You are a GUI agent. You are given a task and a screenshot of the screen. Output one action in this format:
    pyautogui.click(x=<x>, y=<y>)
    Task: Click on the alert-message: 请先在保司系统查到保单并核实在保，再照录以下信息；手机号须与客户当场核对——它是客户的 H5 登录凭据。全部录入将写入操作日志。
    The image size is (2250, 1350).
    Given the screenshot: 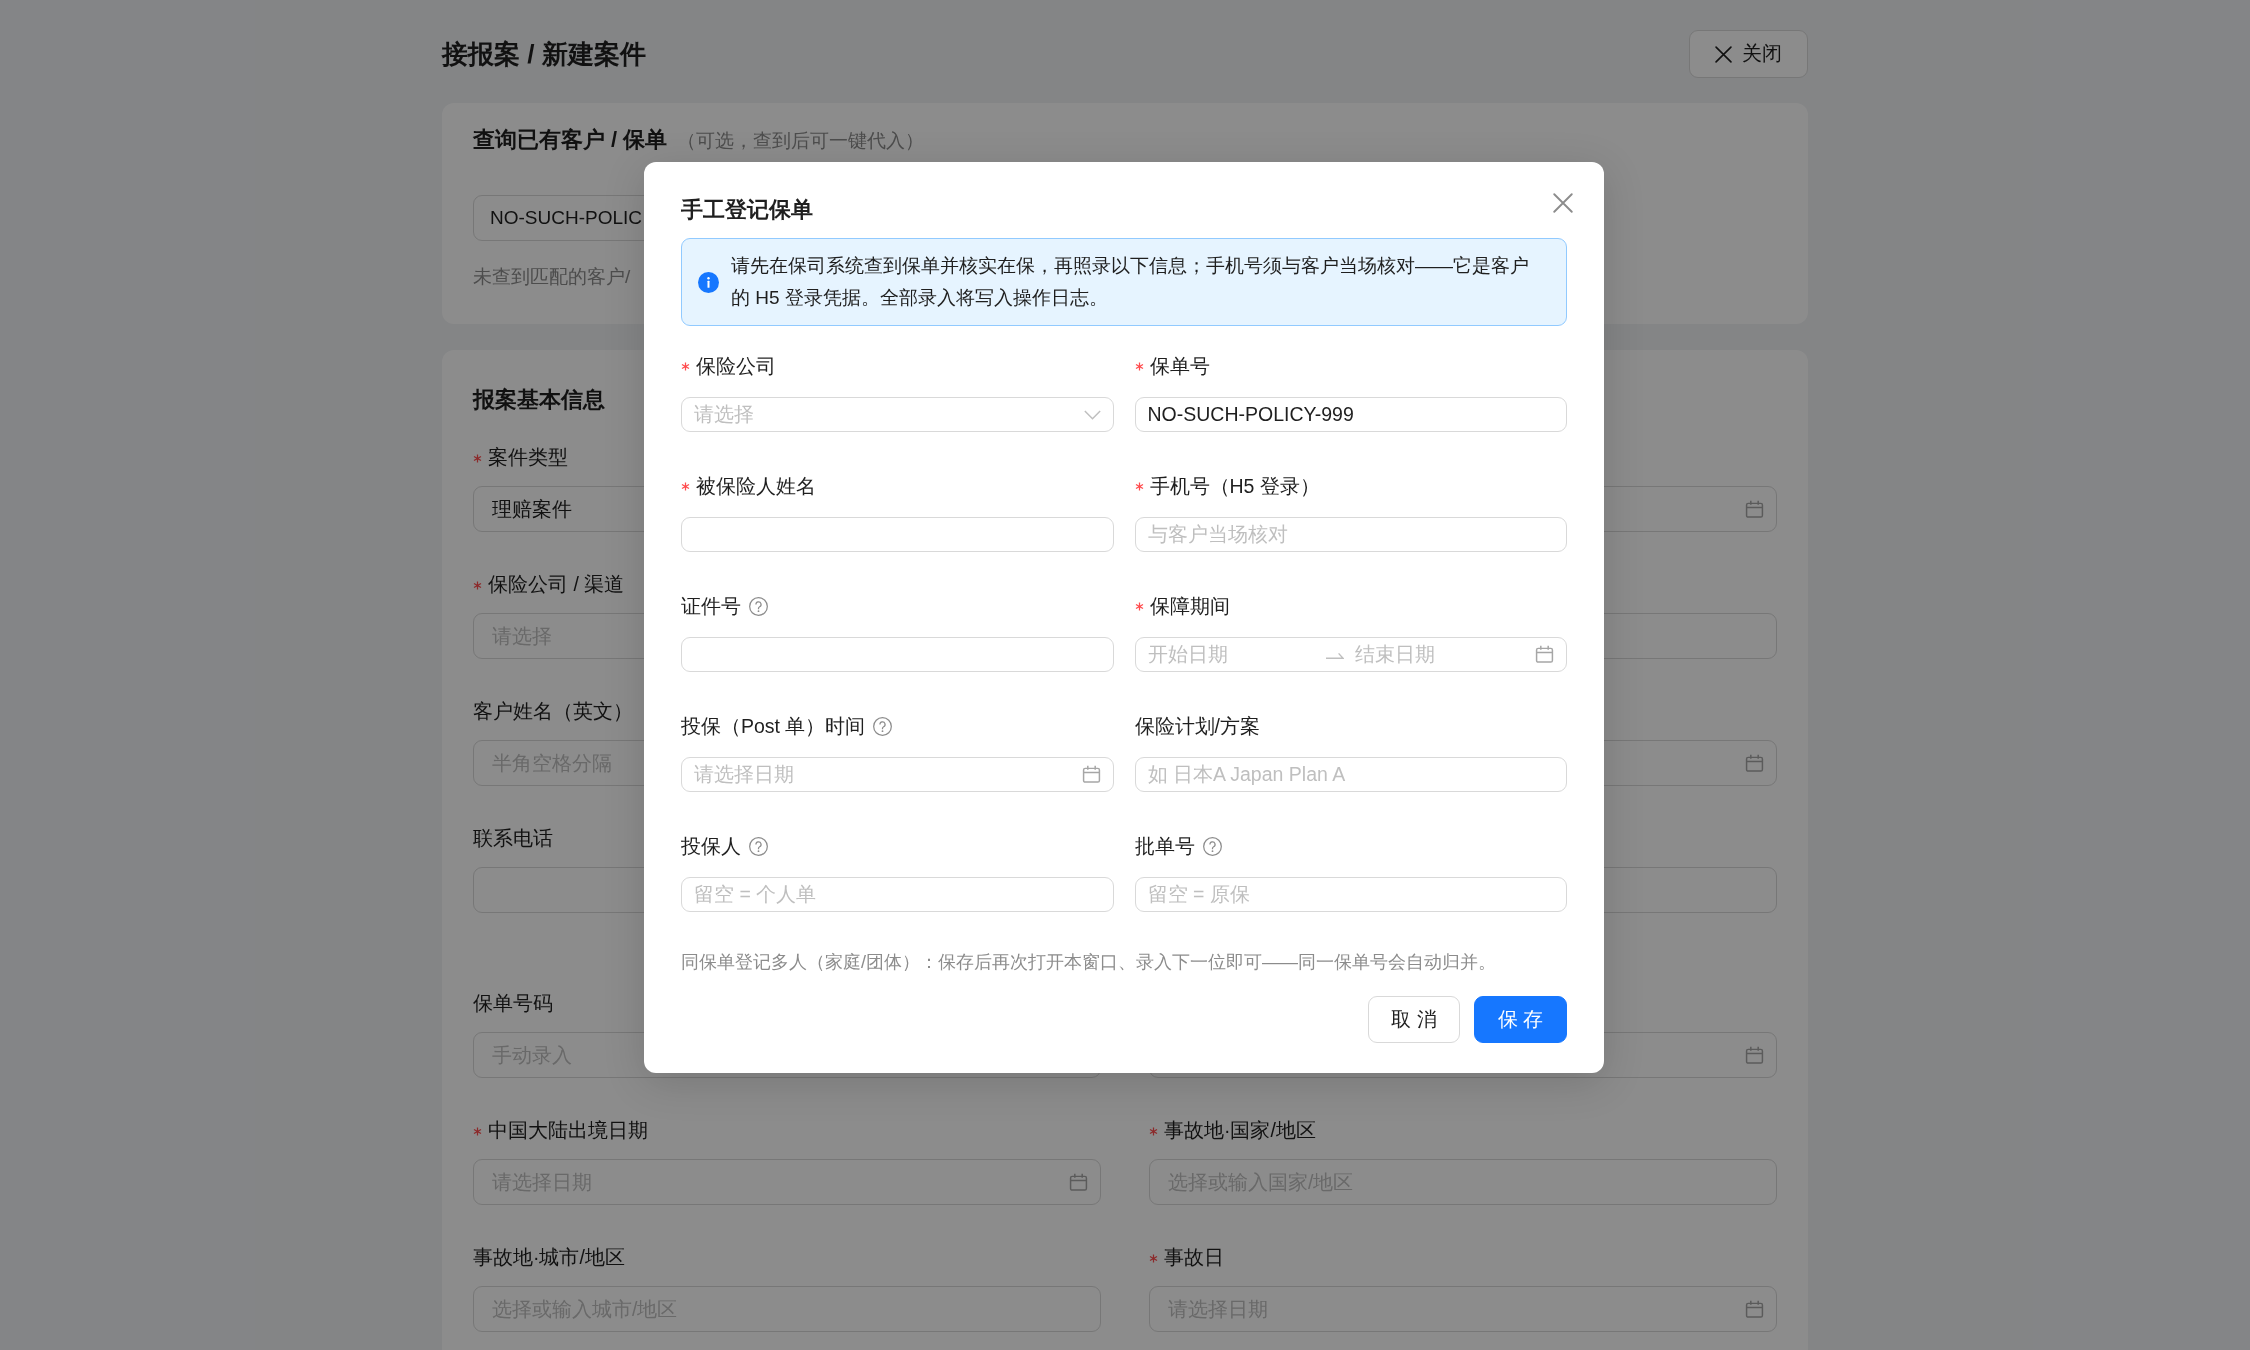 What is the action you would take?
    pyautogui.click(x=1130, y=282)
    